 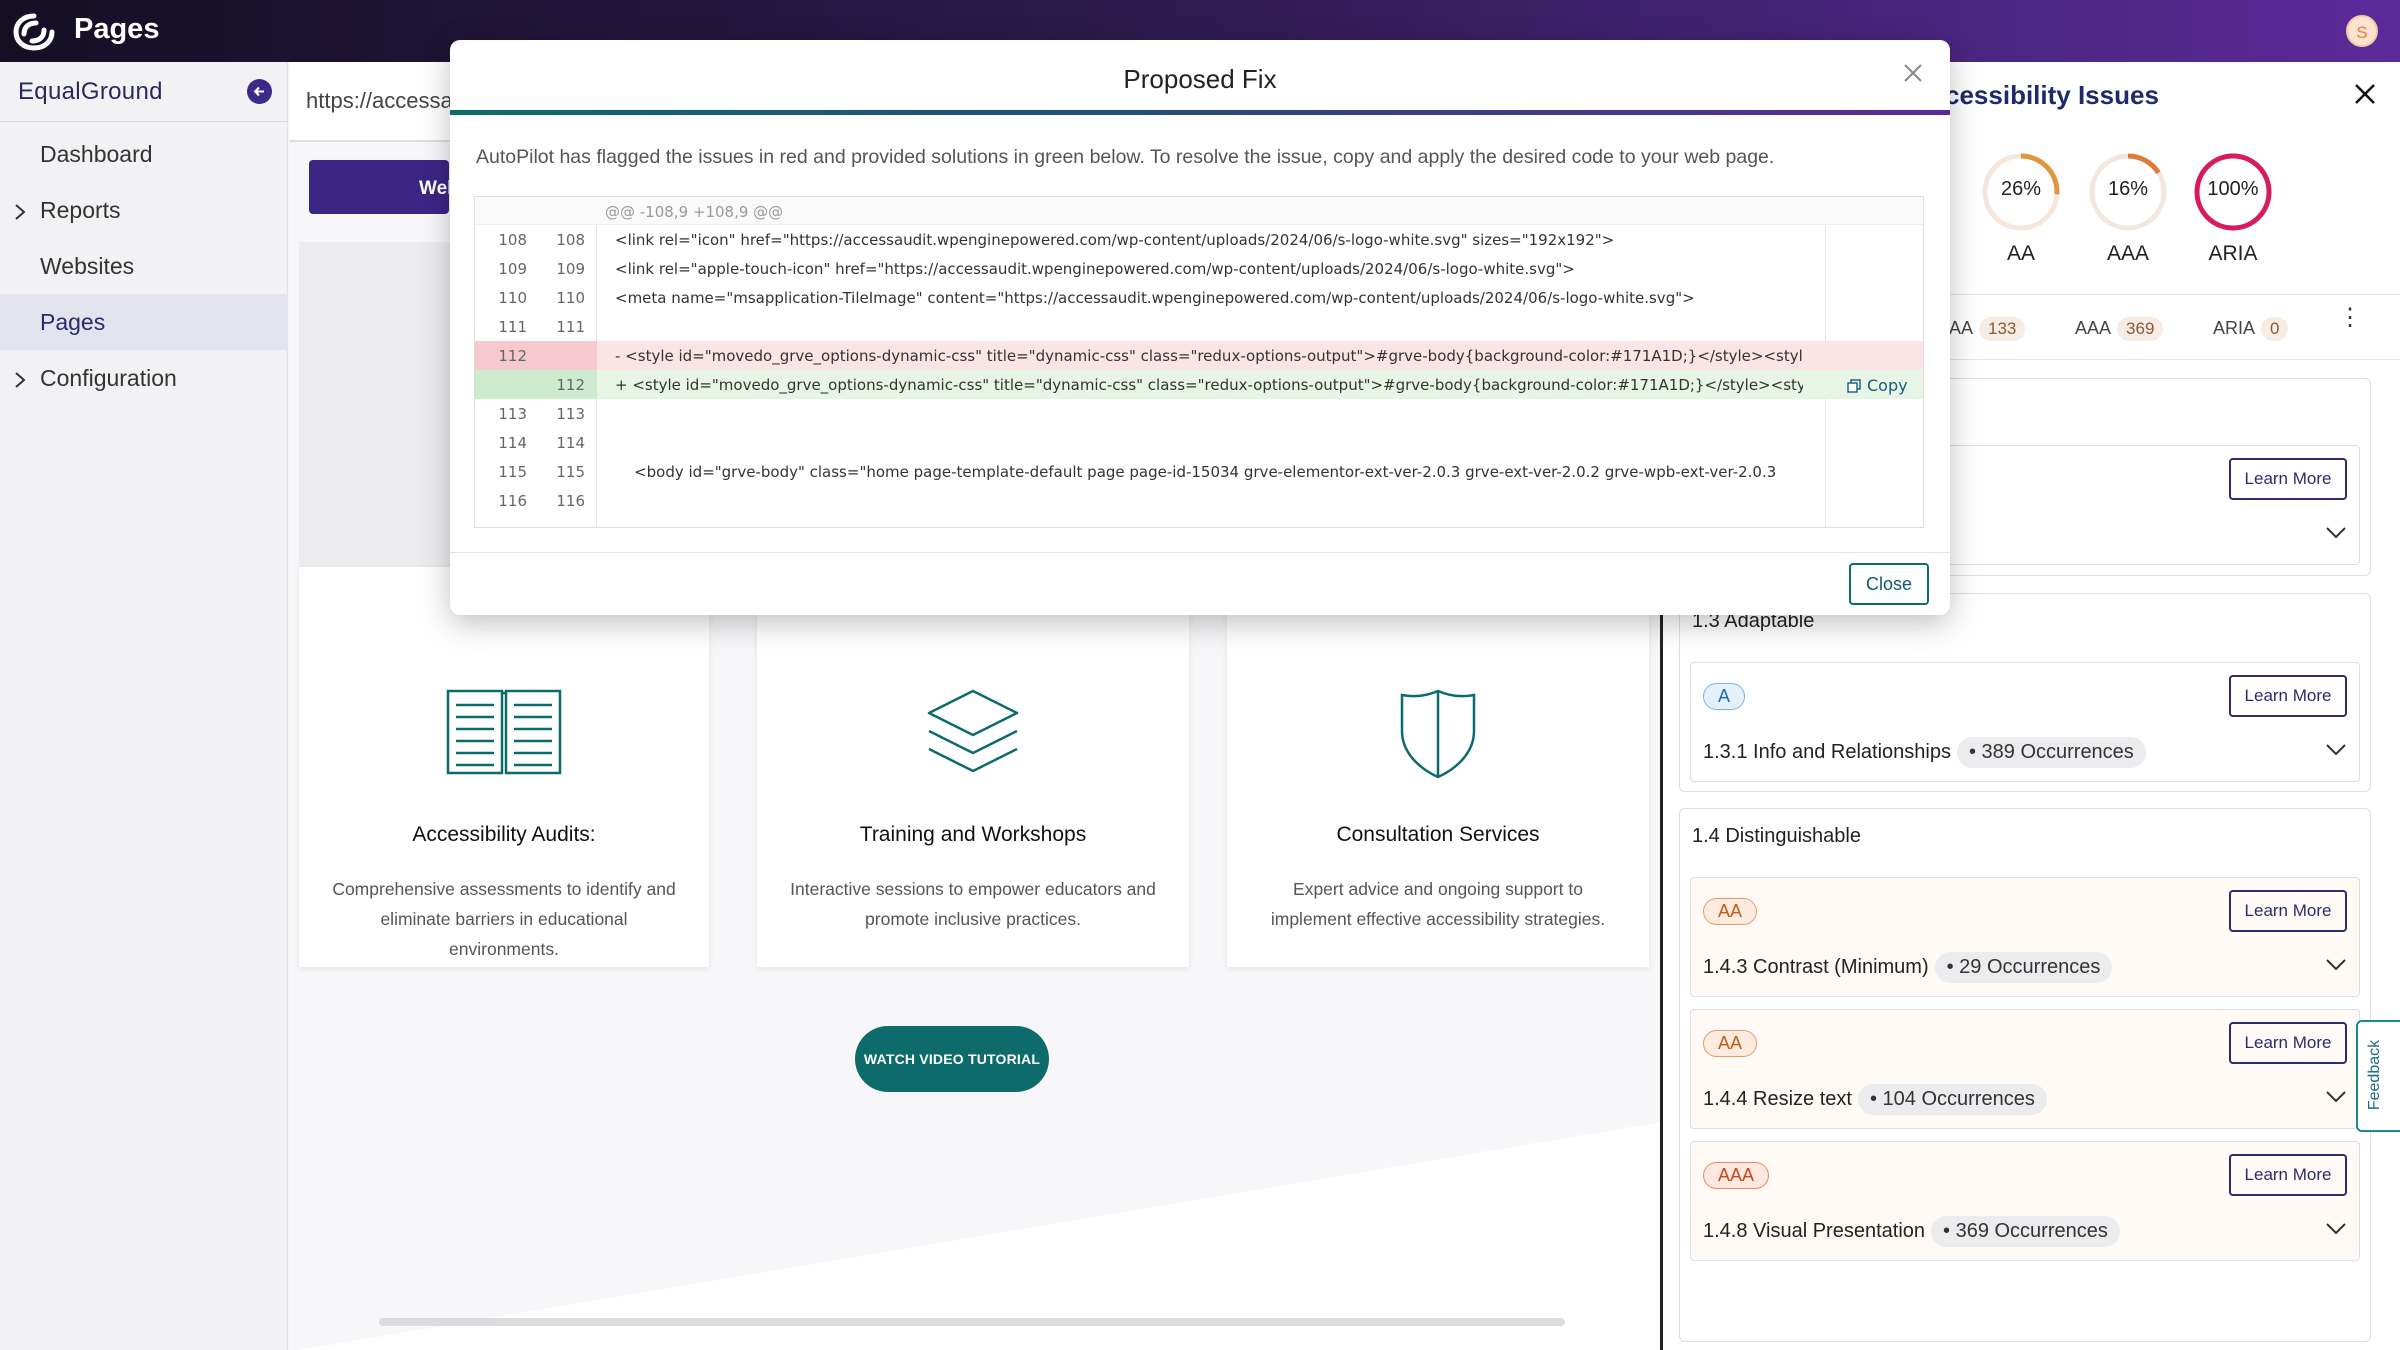 I want to click on app-logo-icon, so click(x=34, y=32).